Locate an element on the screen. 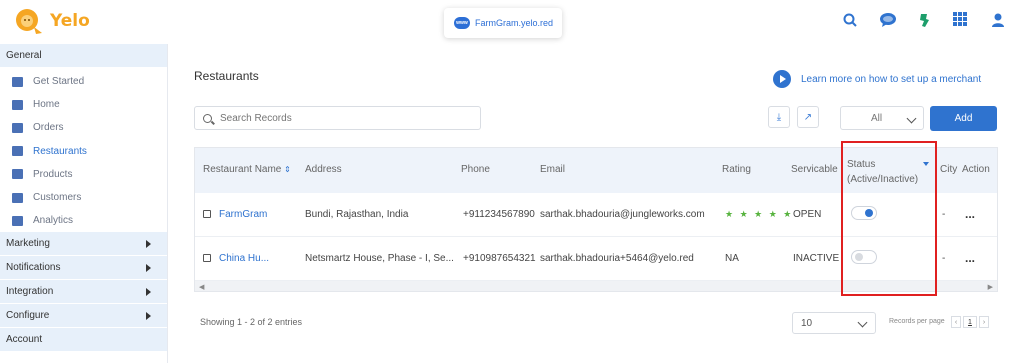 The width and height of the screenshot is (1024, 363). pagination: ‹ 1 › is located at coordinates (970, 322).